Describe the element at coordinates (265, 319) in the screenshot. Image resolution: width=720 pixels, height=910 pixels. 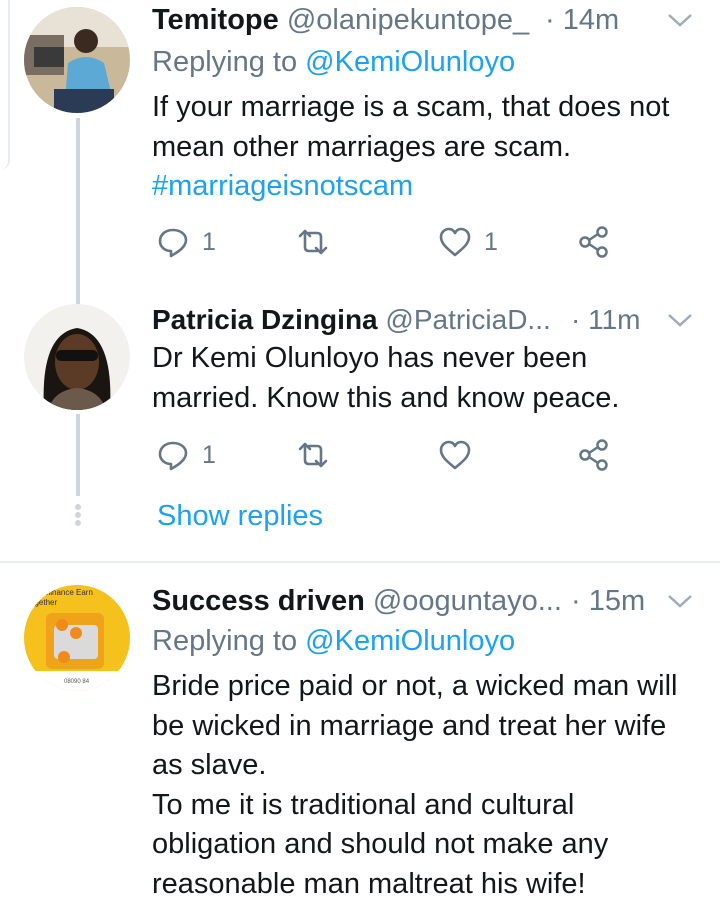
I see `display-name: Patricia Dzingina` at that location.